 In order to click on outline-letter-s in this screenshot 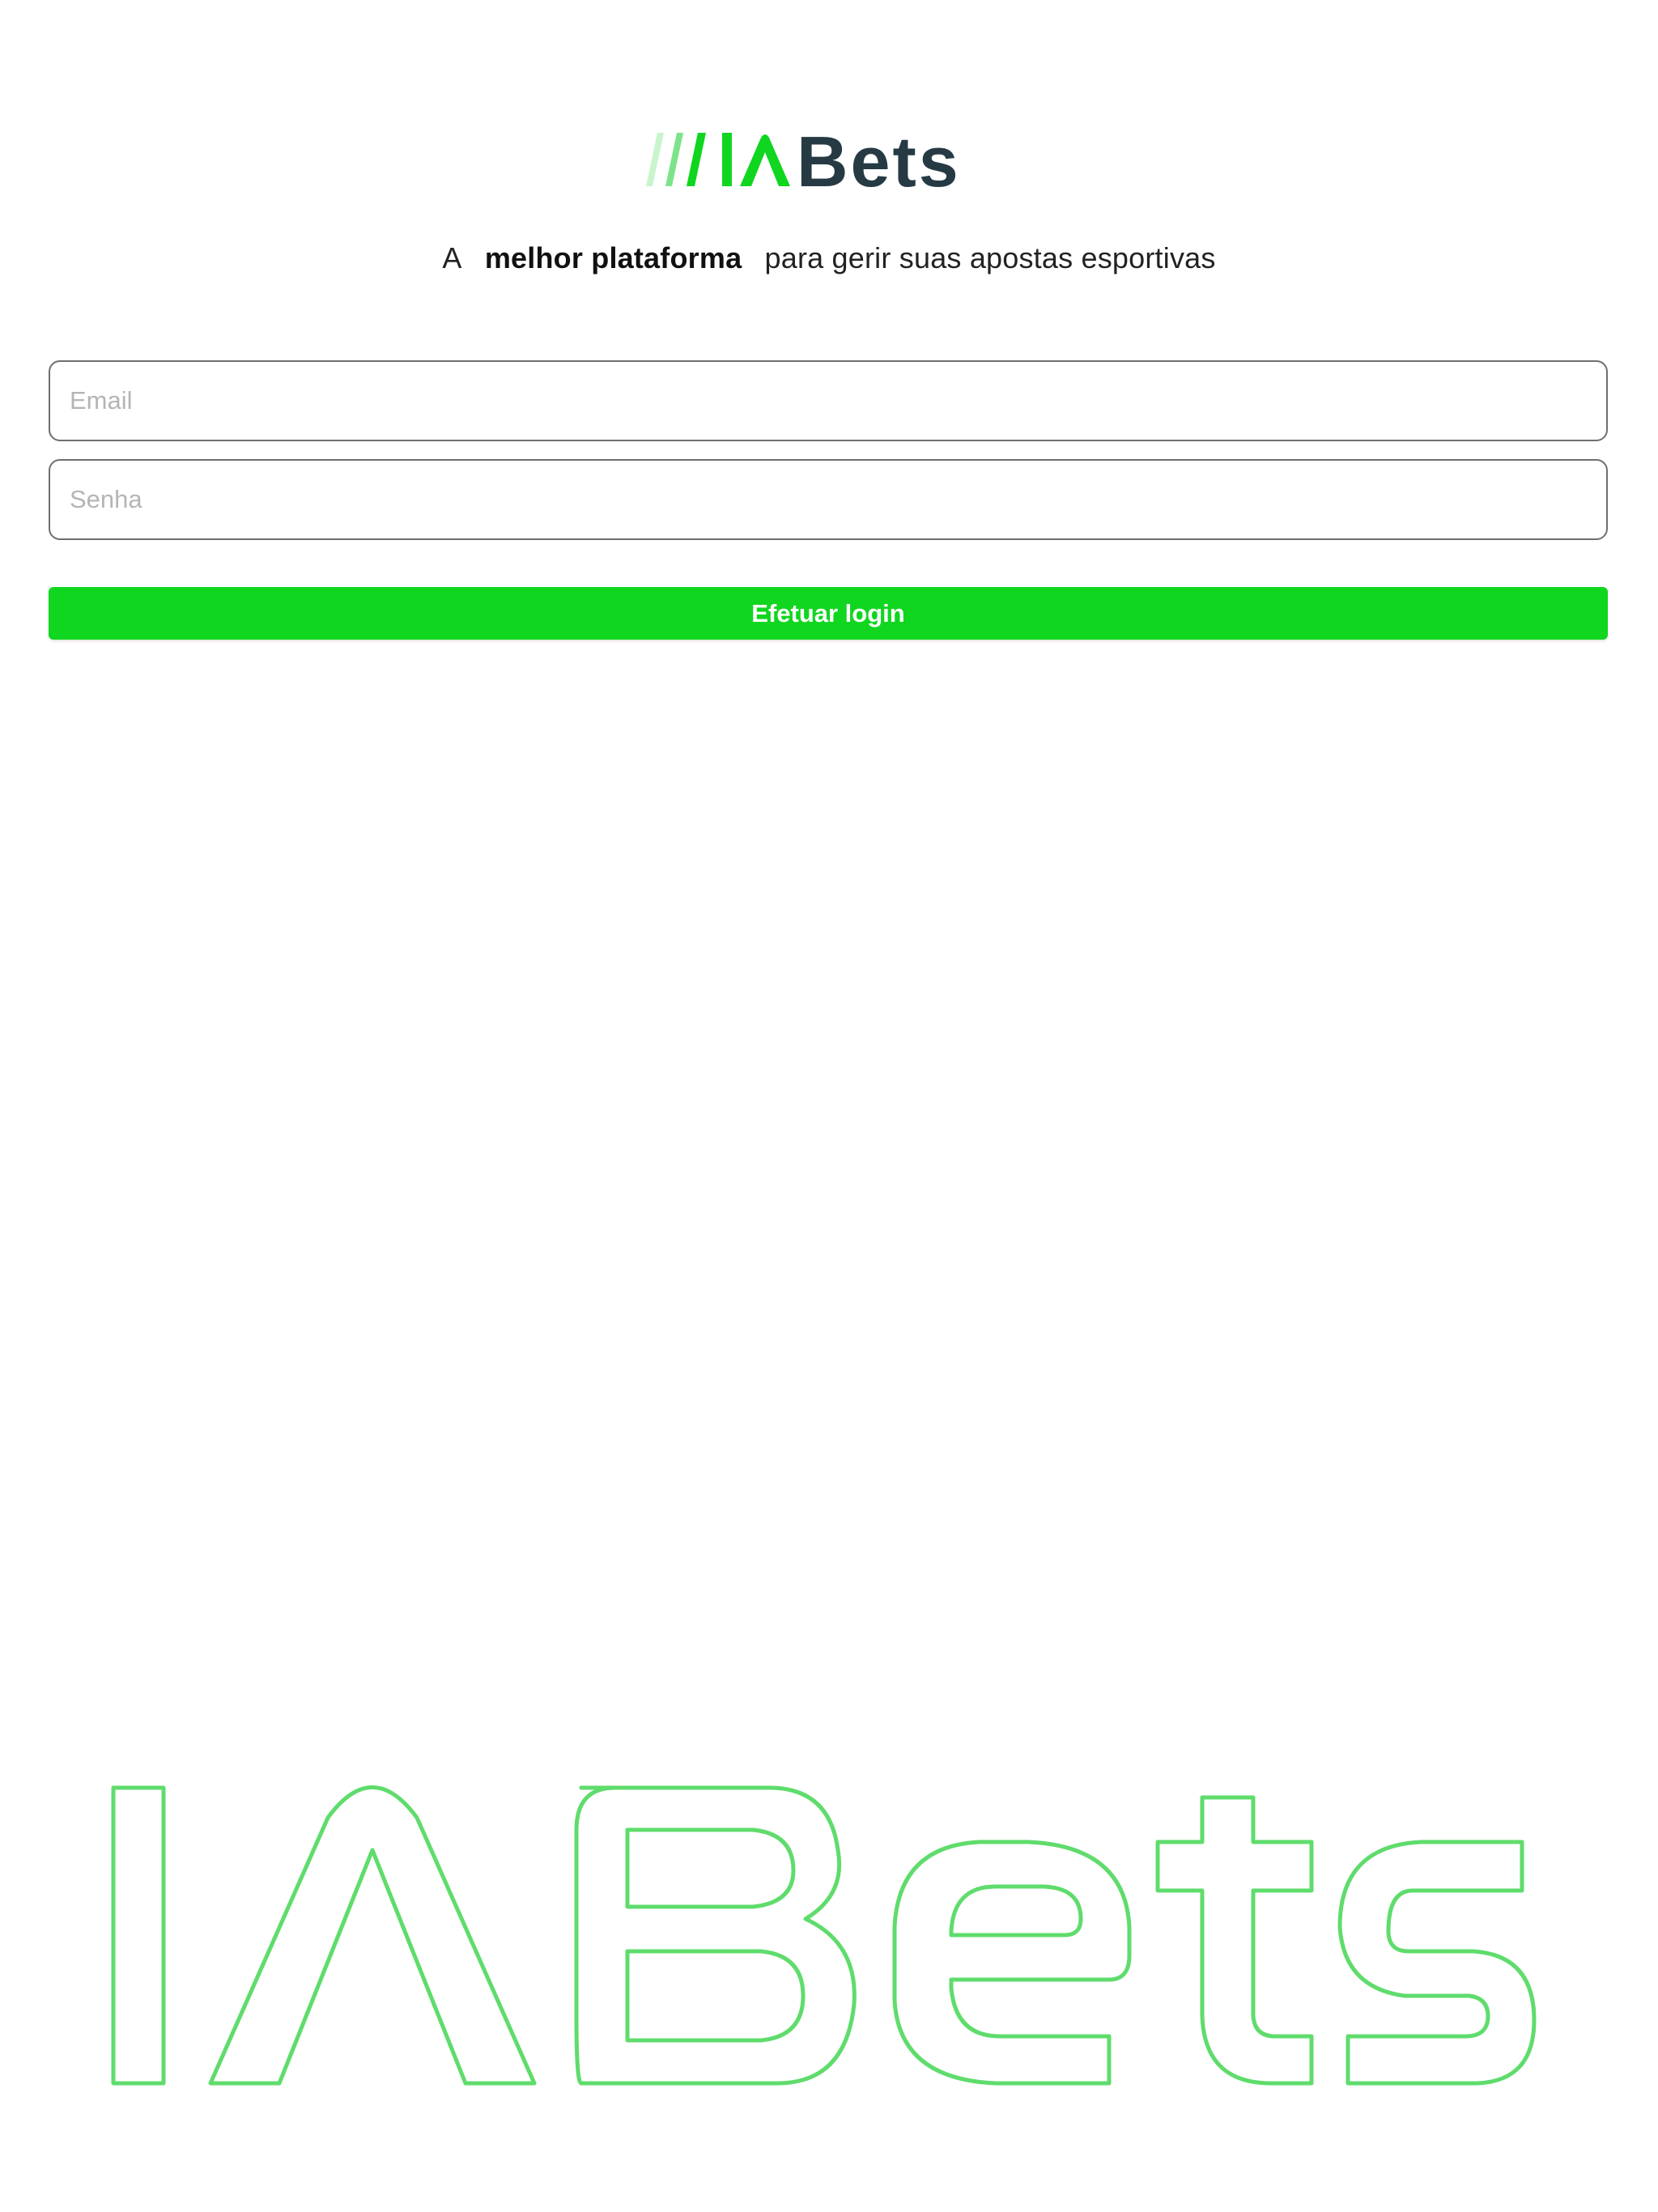, I will do `click(1437, 1963)`.